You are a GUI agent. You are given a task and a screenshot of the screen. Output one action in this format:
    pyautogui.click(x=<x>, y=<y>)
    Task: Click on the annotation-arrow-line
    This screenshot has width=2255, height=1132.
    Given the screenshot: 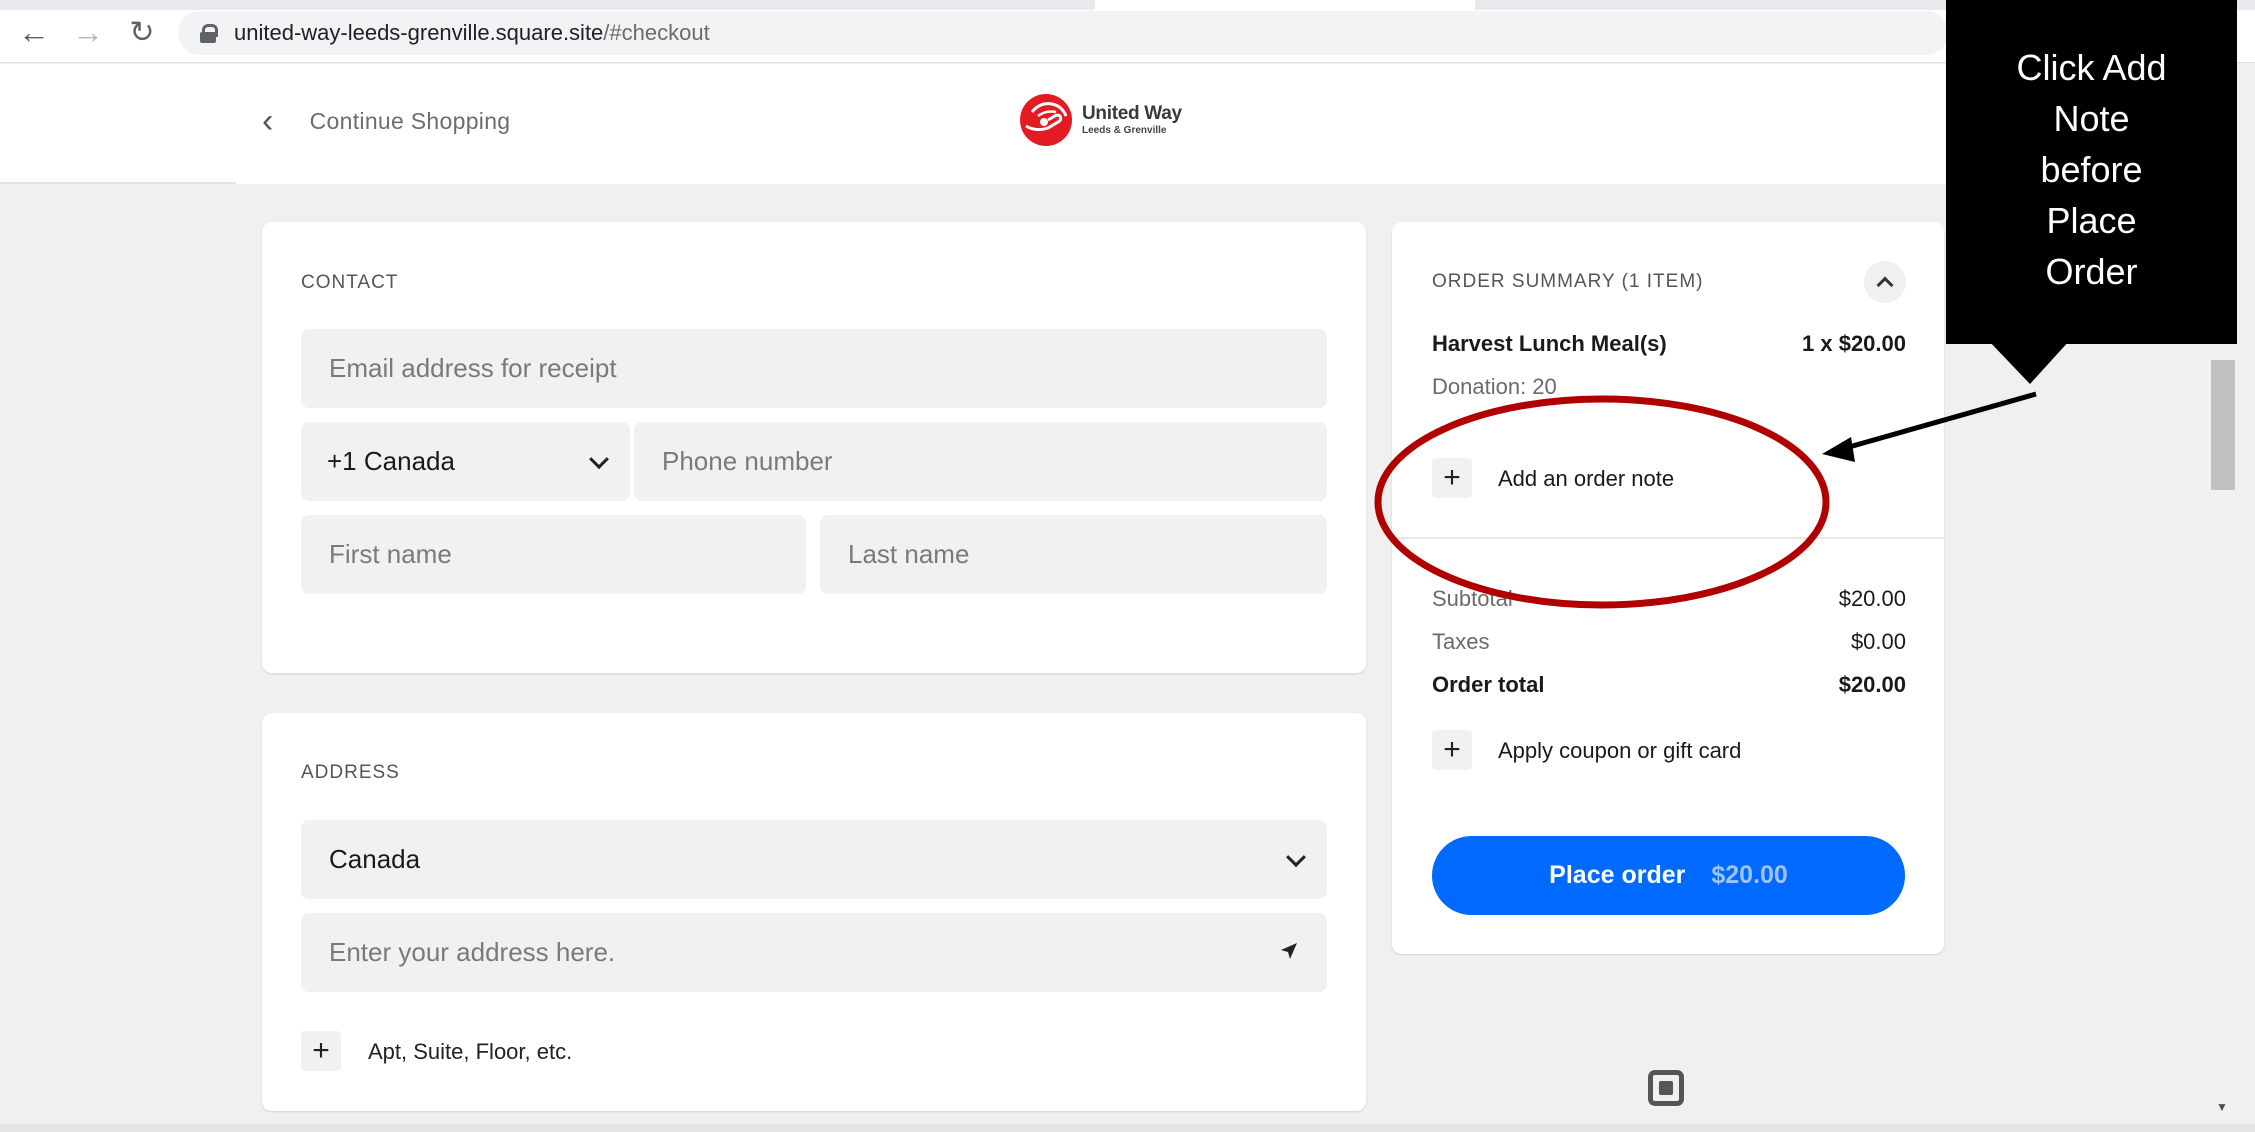 What is the action you would take?
    pyautogui.click(x=1939, y=421)
    